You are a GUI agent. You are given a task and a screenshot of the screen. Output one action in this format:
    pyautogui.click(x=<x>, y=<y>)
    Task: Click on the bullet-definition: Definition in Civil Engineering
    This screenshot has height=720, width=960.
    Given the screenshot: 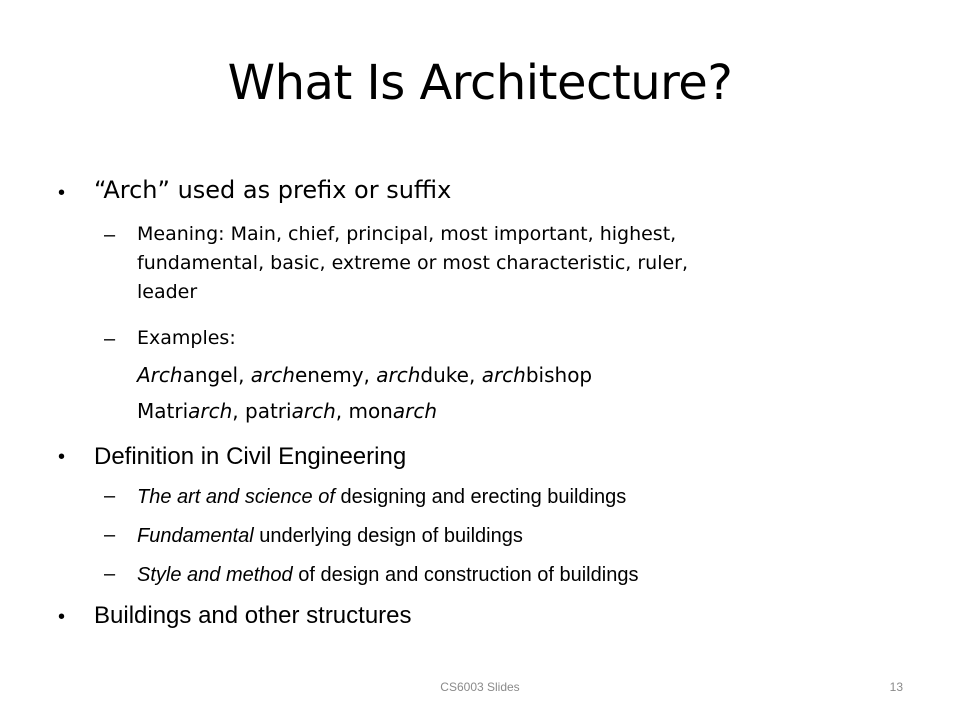 What is the action you would take?
    pyautogui.click(x=250, y=456)
    